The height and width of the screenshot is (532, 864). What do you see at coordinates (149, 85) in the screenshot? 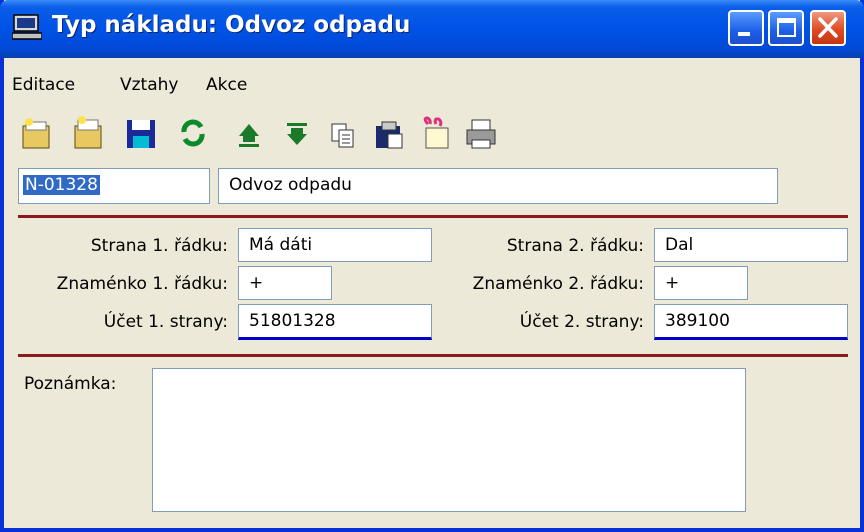
I see `menu-vztahy: Vztahy` at bounding box center [149, 85].